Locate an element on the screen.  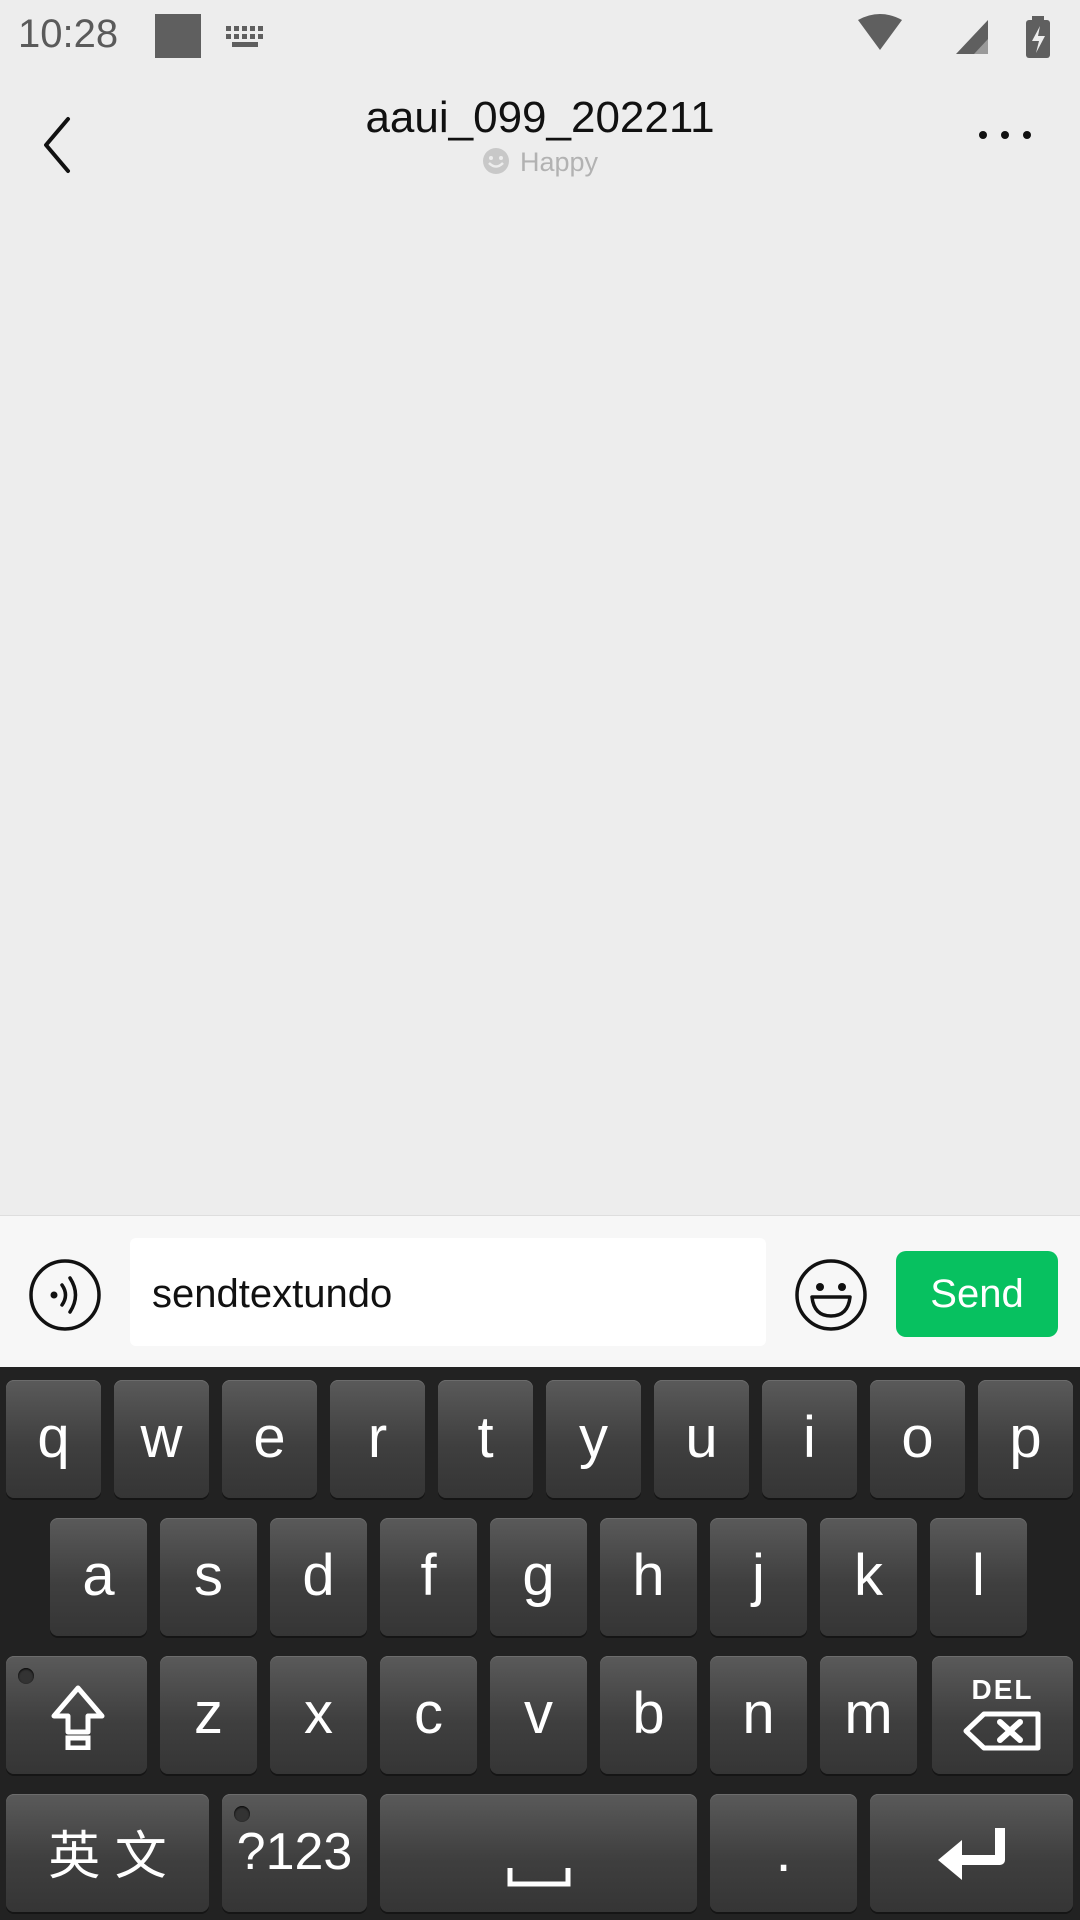
key-e: e is located at coordinates (269, 1439).